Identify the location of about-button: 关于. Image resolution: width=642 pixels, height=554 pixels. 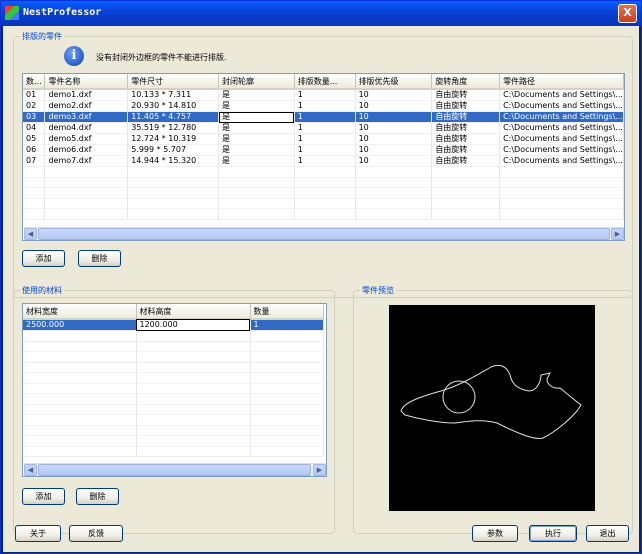
(38, 533).